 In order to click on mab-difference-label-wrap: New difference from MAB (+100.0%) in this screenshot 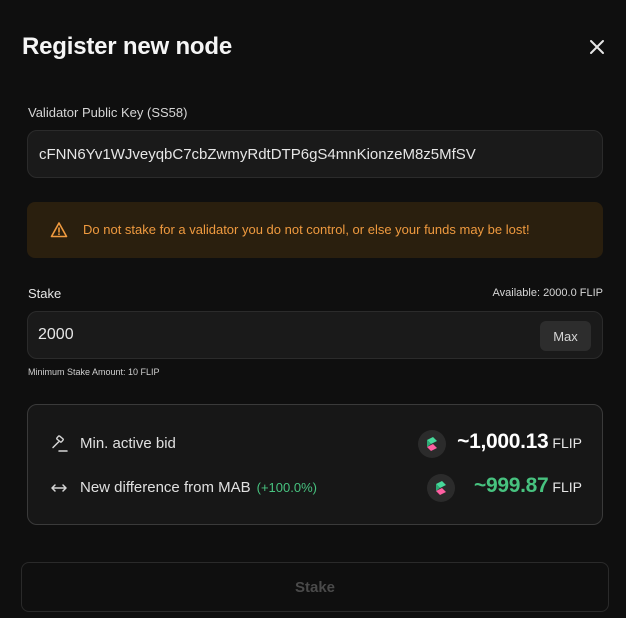, I will do `click(198, 487)`.